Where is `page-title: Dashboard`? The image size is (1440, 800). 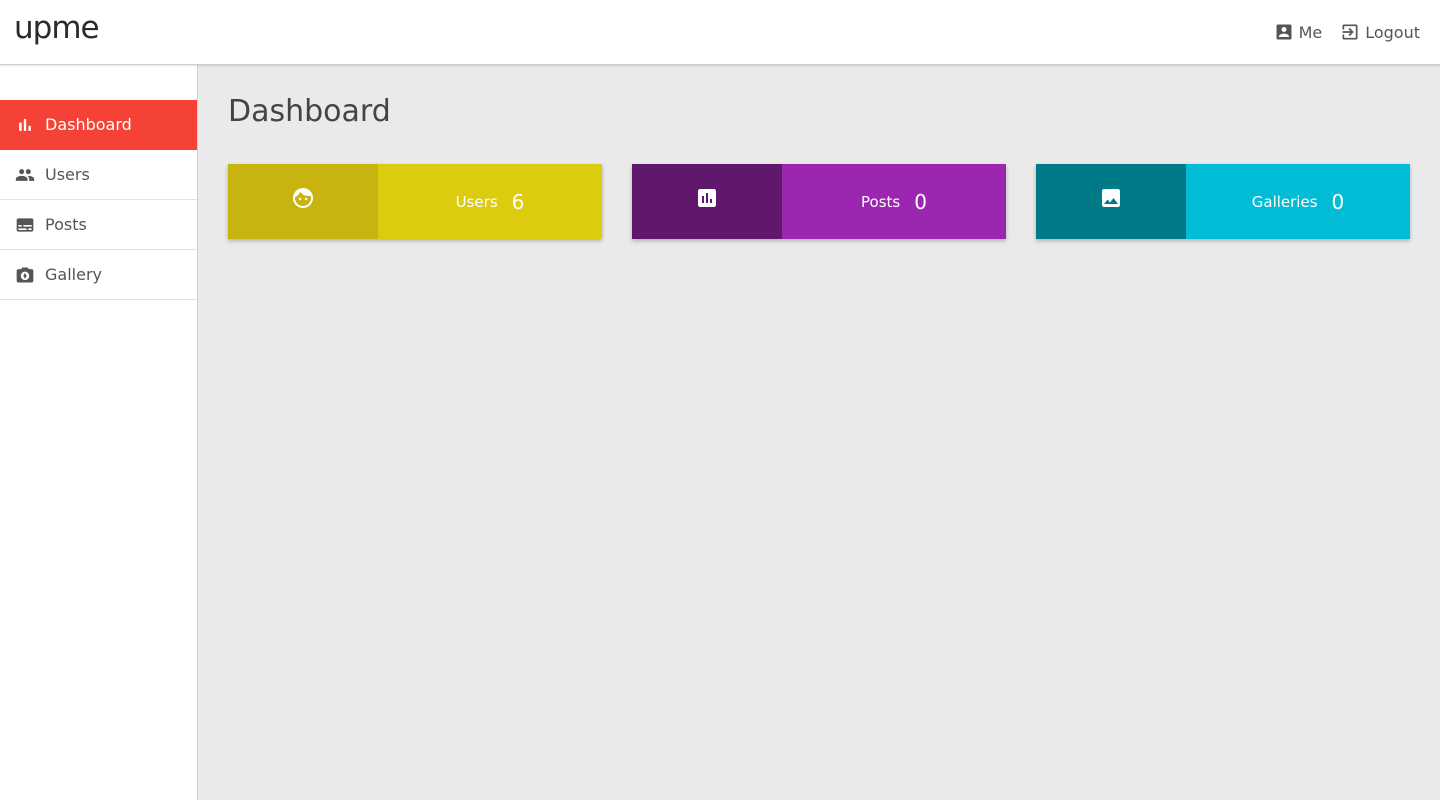
page-title: Dashboard is located at coordinates (309, 111).